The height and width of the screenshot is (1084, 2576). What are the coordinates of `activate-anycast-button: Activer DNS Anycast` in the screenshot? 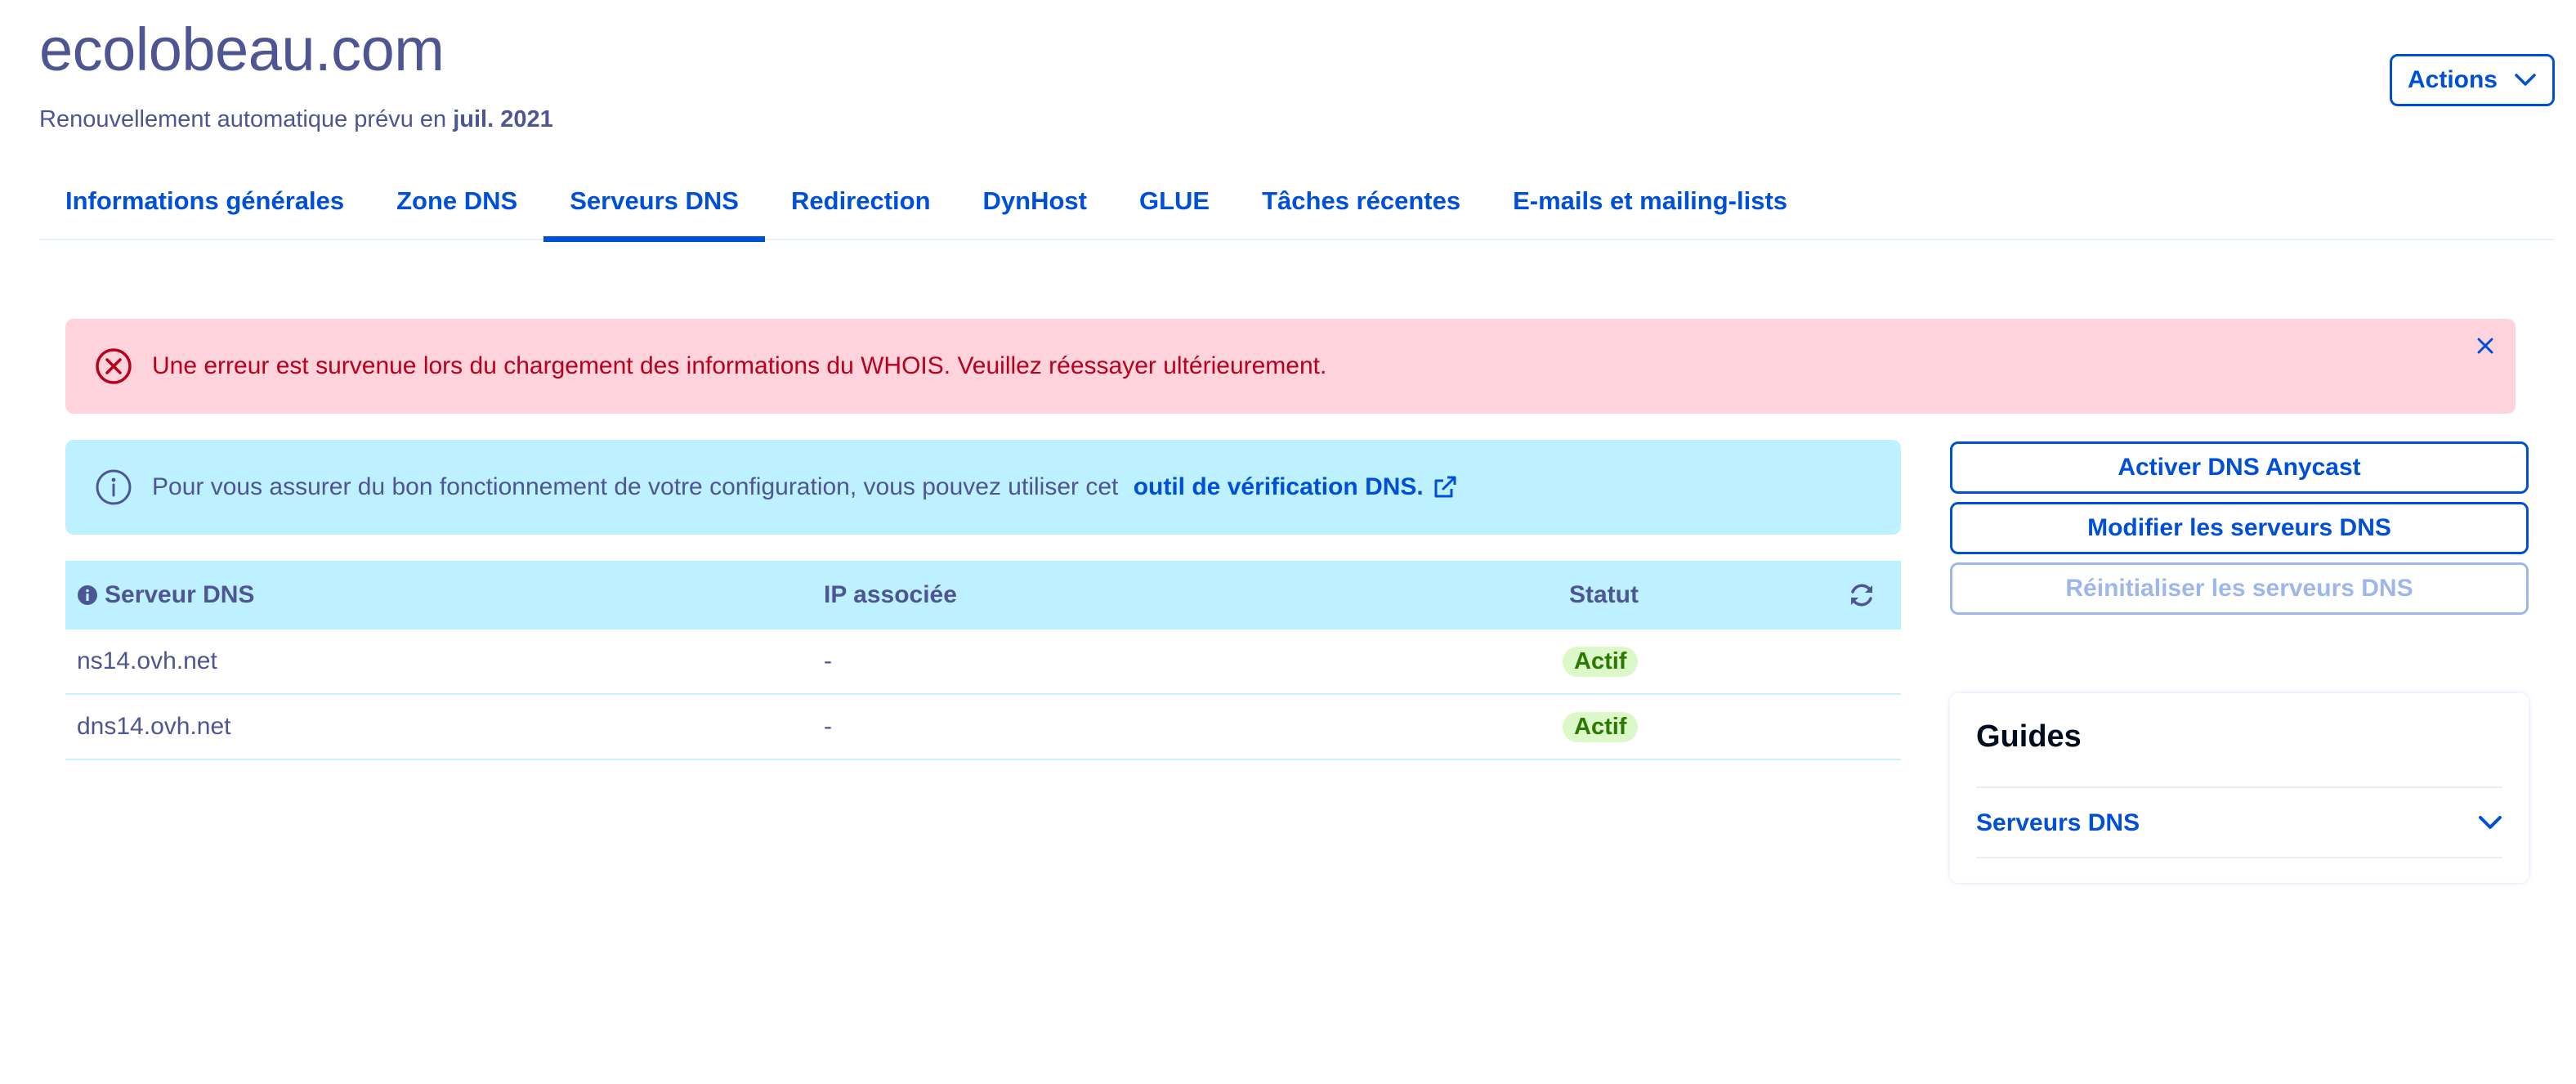 It's located at (2239, 467).